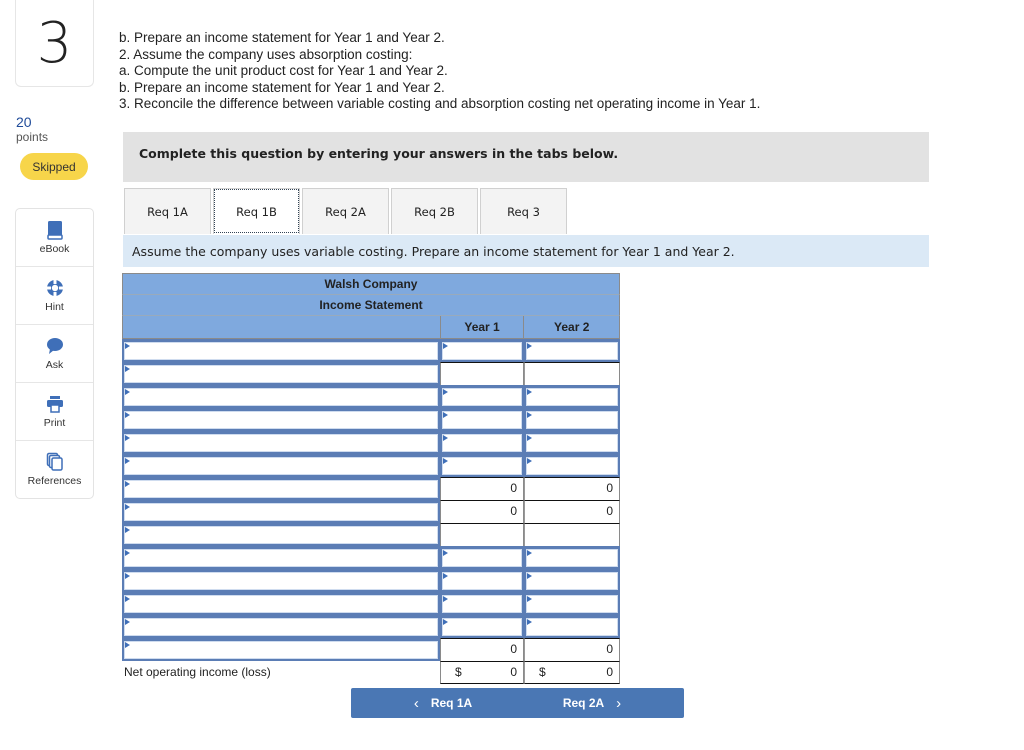 The height and width of the screenshot is (750, 1024). I want to click on tool-label: References, so click(54, 481).